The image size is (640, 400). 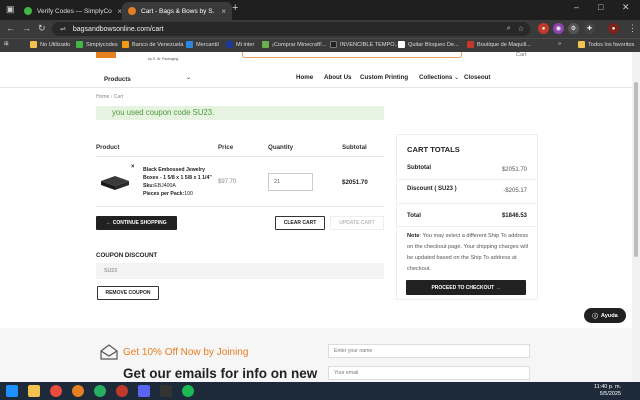 I want to click on maximize-icon: □, so click(x=600, y=7).